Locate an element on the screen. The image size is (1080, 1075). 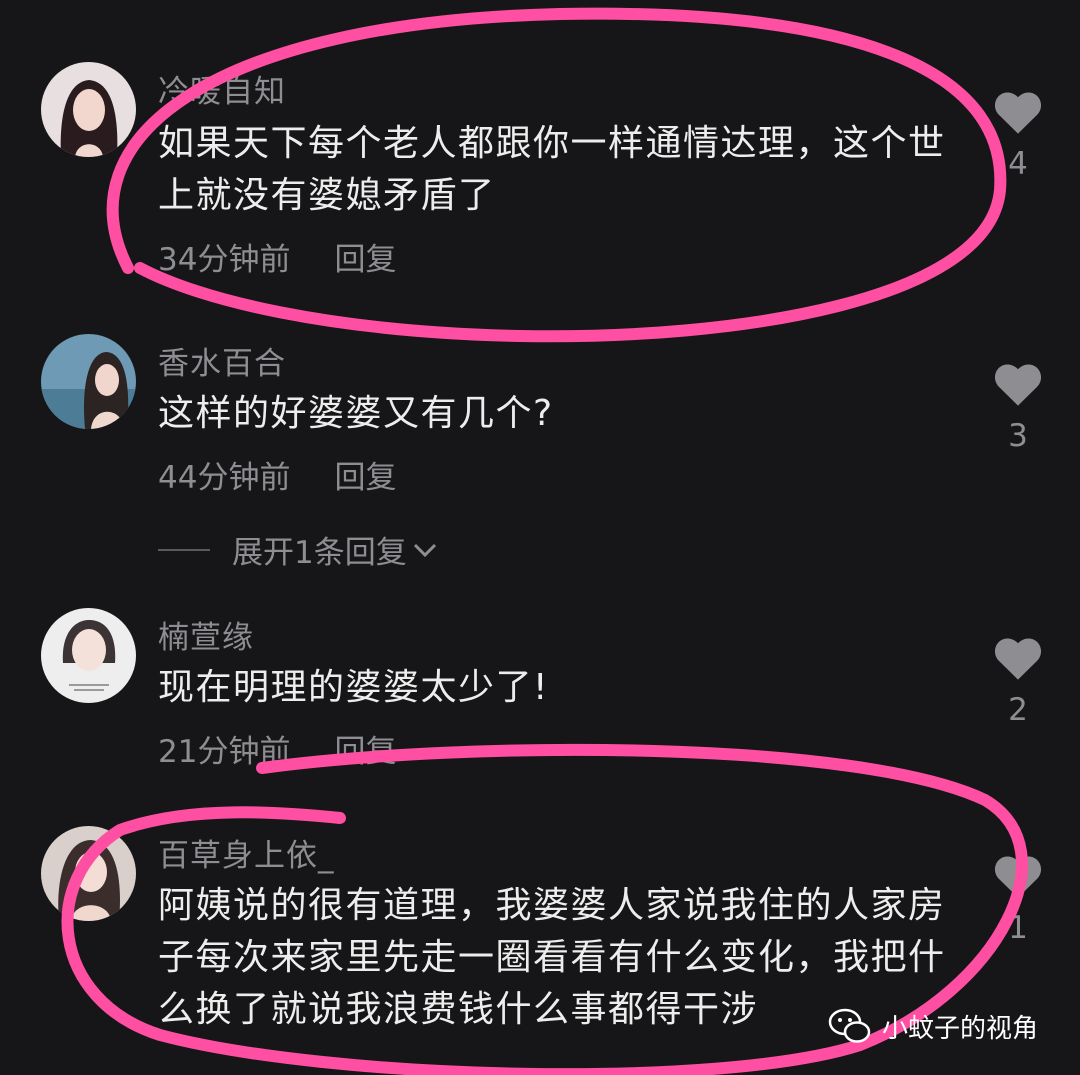
like-count: 1 is located at coordinates (1018, 928).